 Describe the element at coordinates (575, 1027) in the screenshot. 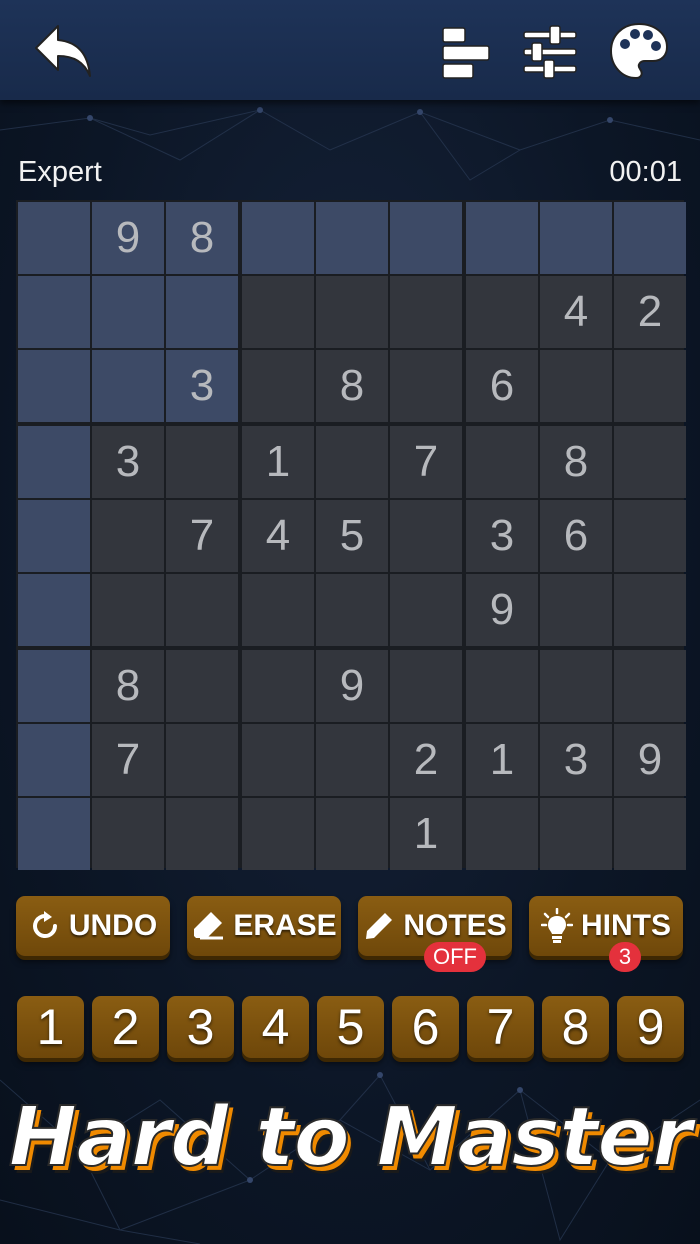

I see `number-button: 8` at that location.